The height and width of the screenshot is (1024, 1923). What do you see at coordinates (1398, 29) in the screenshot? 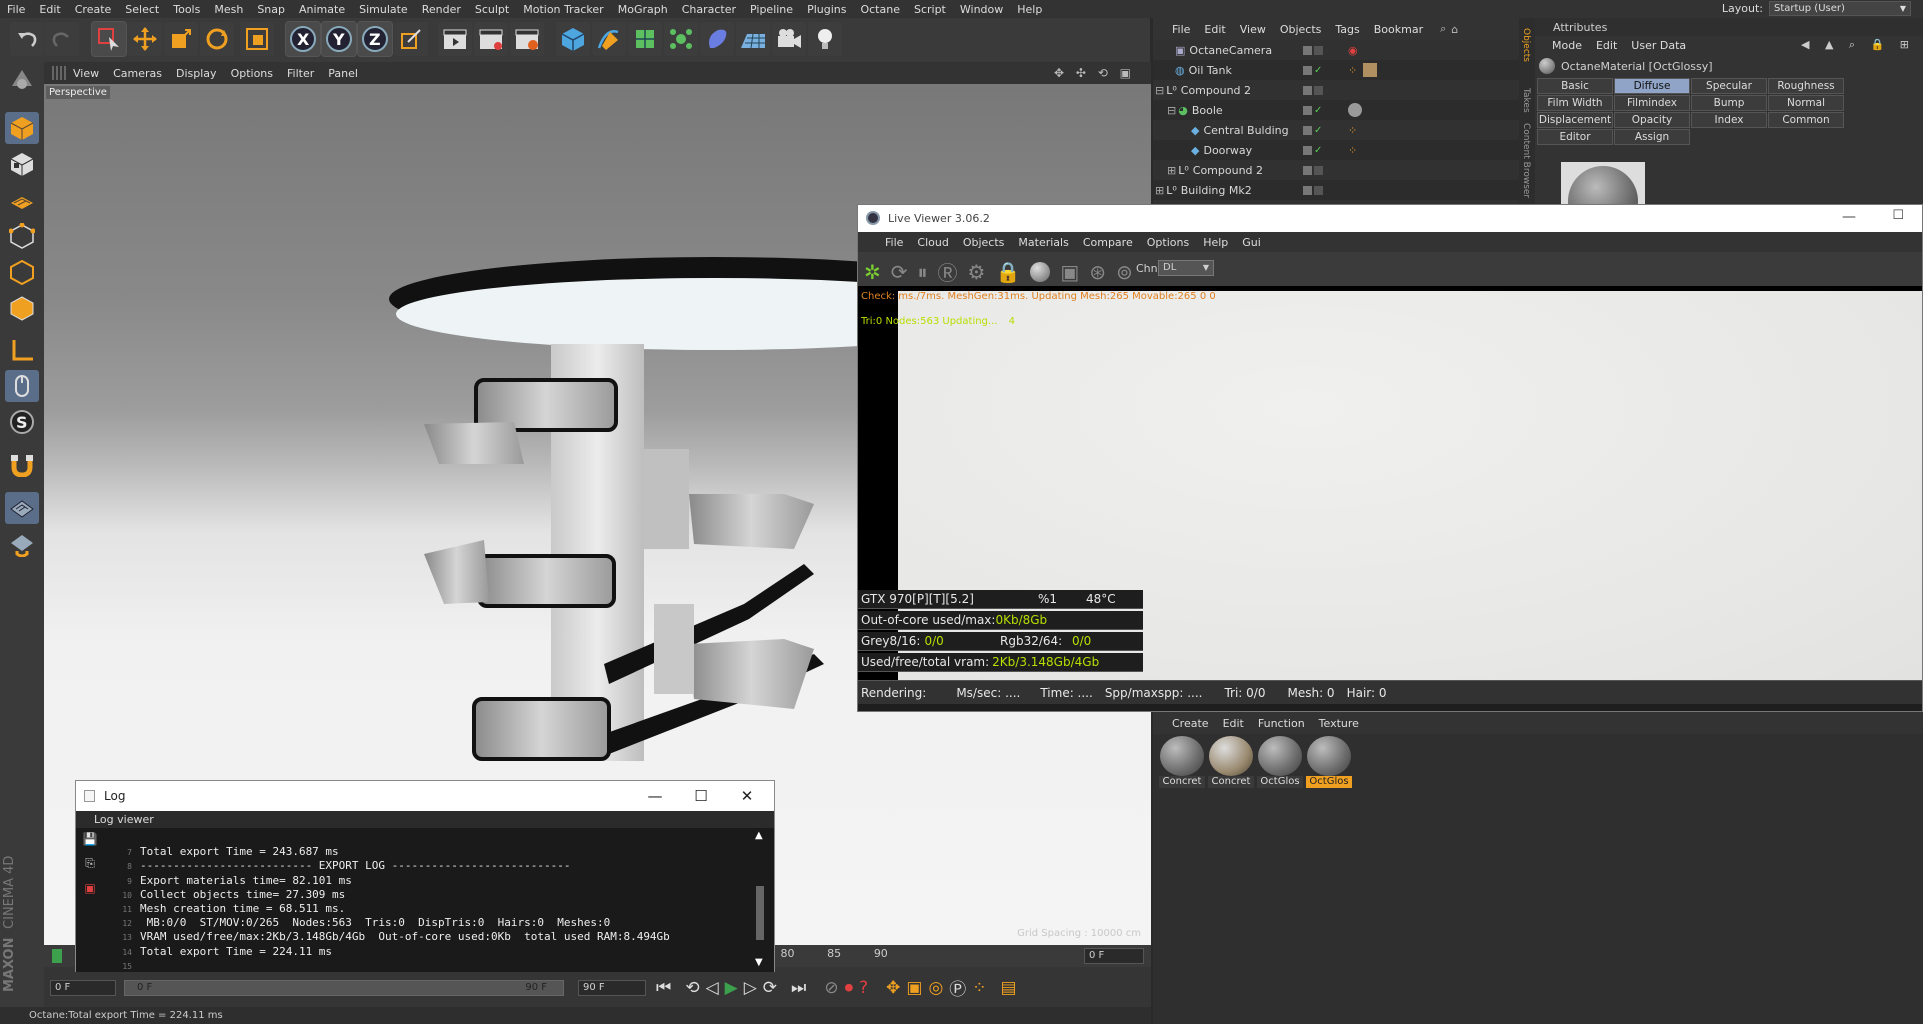
I see `om-menu-bookmarks: Bookmar` at bounding box center [1398, 29].